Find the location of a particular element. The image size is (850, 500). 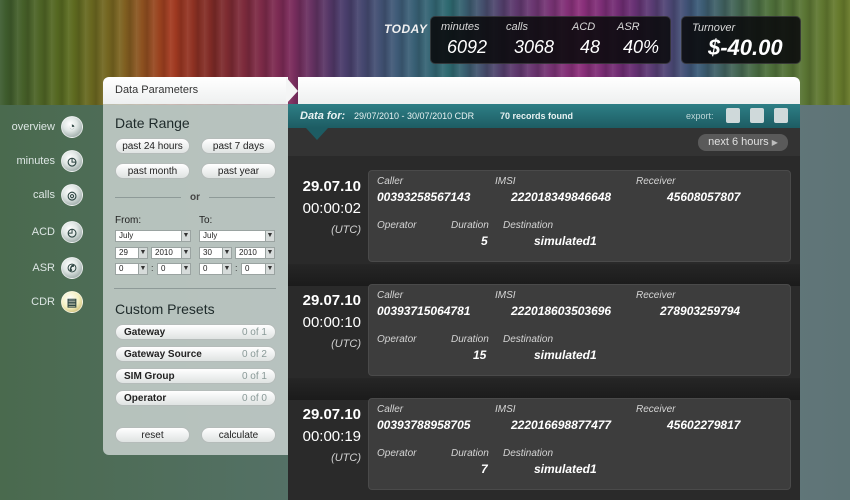

from-hour-select: 0 ▼ is located at coordinates (131, 269).